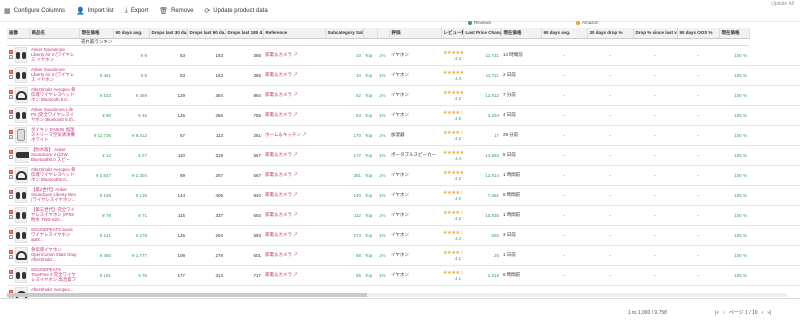  Describe the element at coordinates (294, 33) in the screenshot. I see `column-header: Reference` at that location.